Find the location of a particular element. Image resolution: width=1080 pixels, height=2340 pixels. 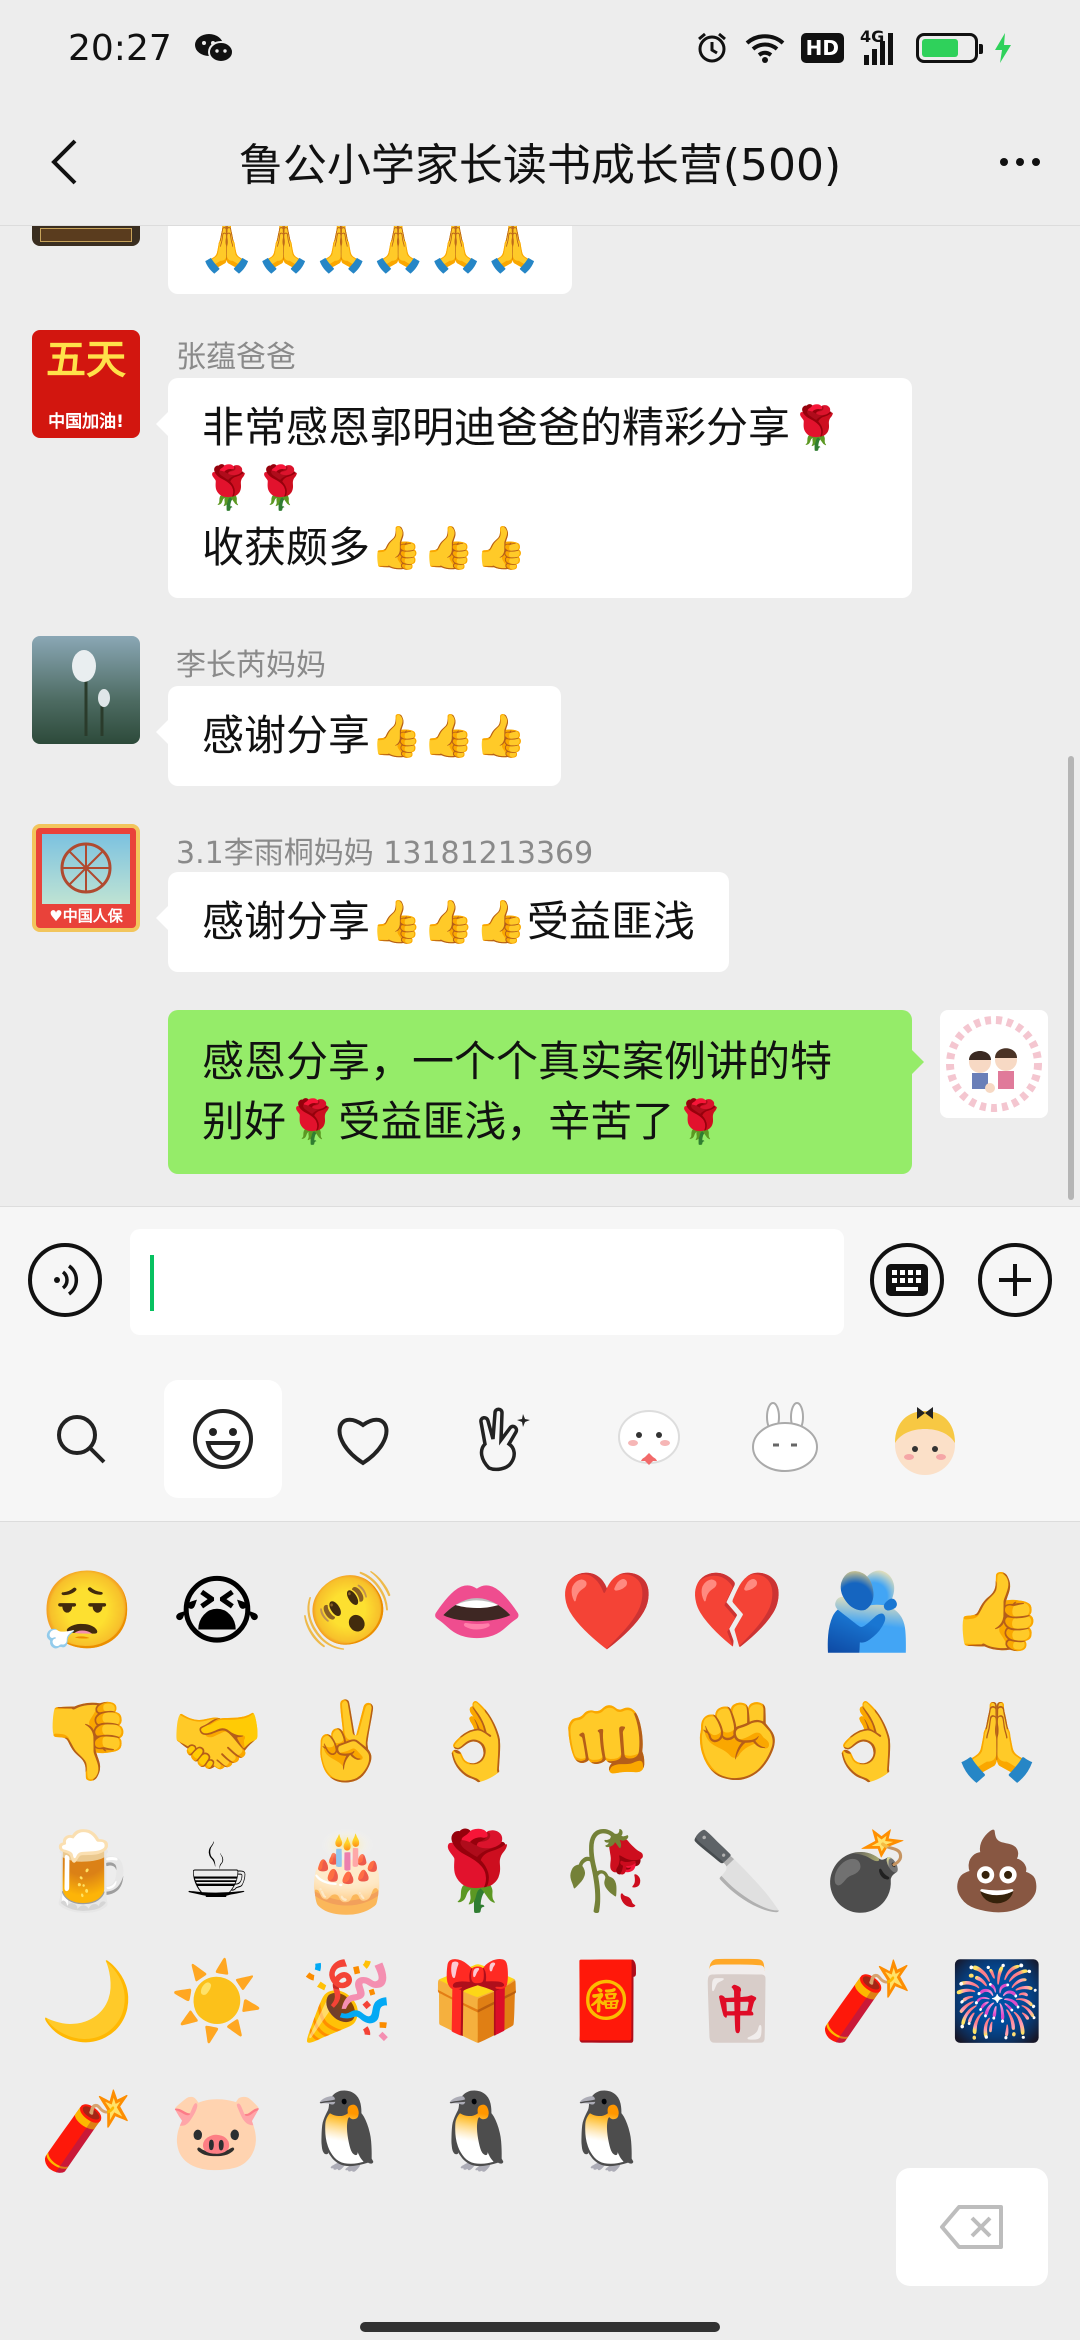

emoji-item: ☀️ is located at coordinates (217, 2001).